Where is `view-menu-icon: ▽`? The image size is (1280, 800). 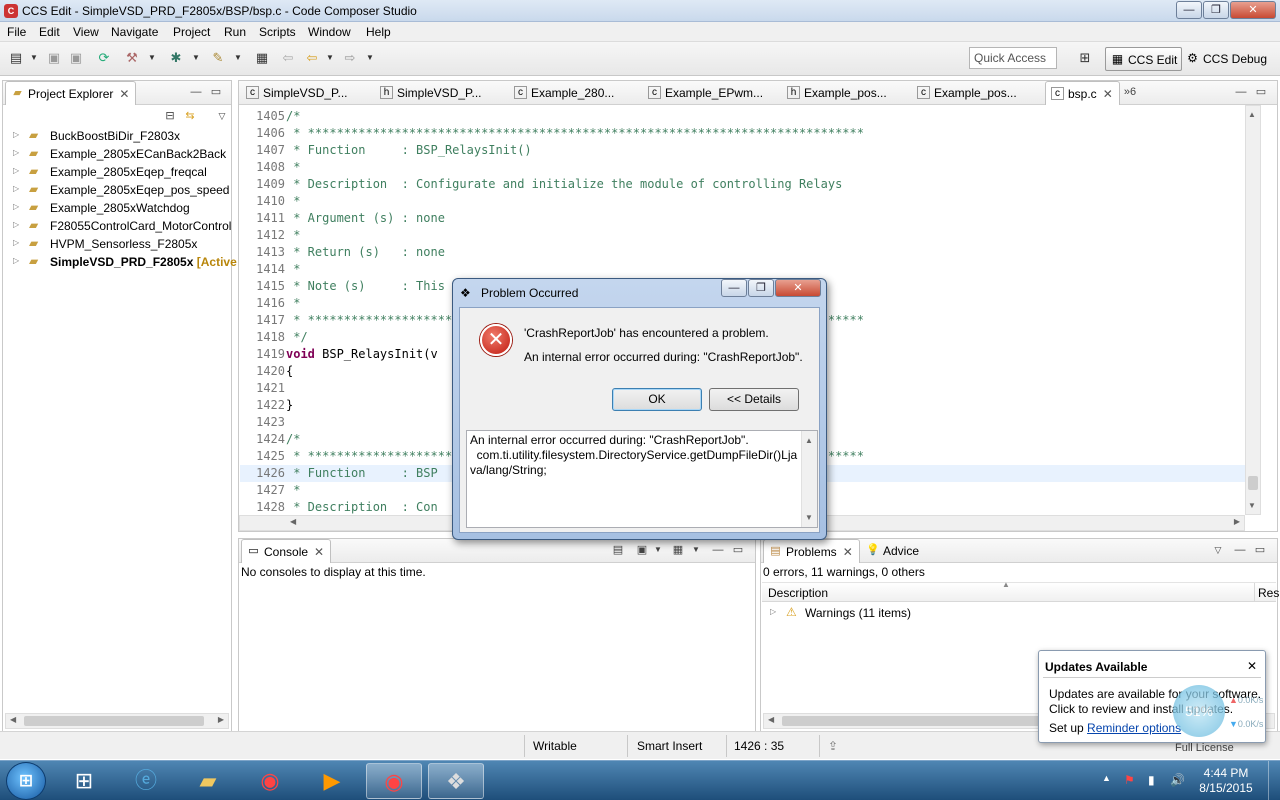
view-menu-icon: ▽ is located at coordinates (222, 116).